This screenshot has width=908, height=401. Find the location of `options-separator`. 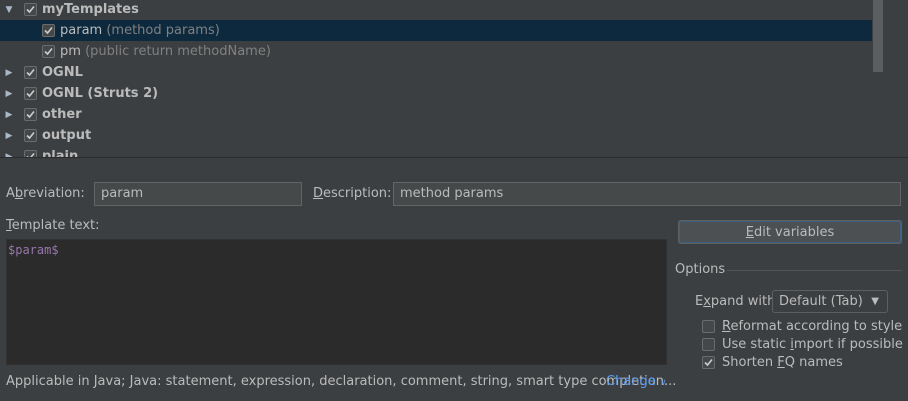

options-separator is located at coordinates (814, 270).